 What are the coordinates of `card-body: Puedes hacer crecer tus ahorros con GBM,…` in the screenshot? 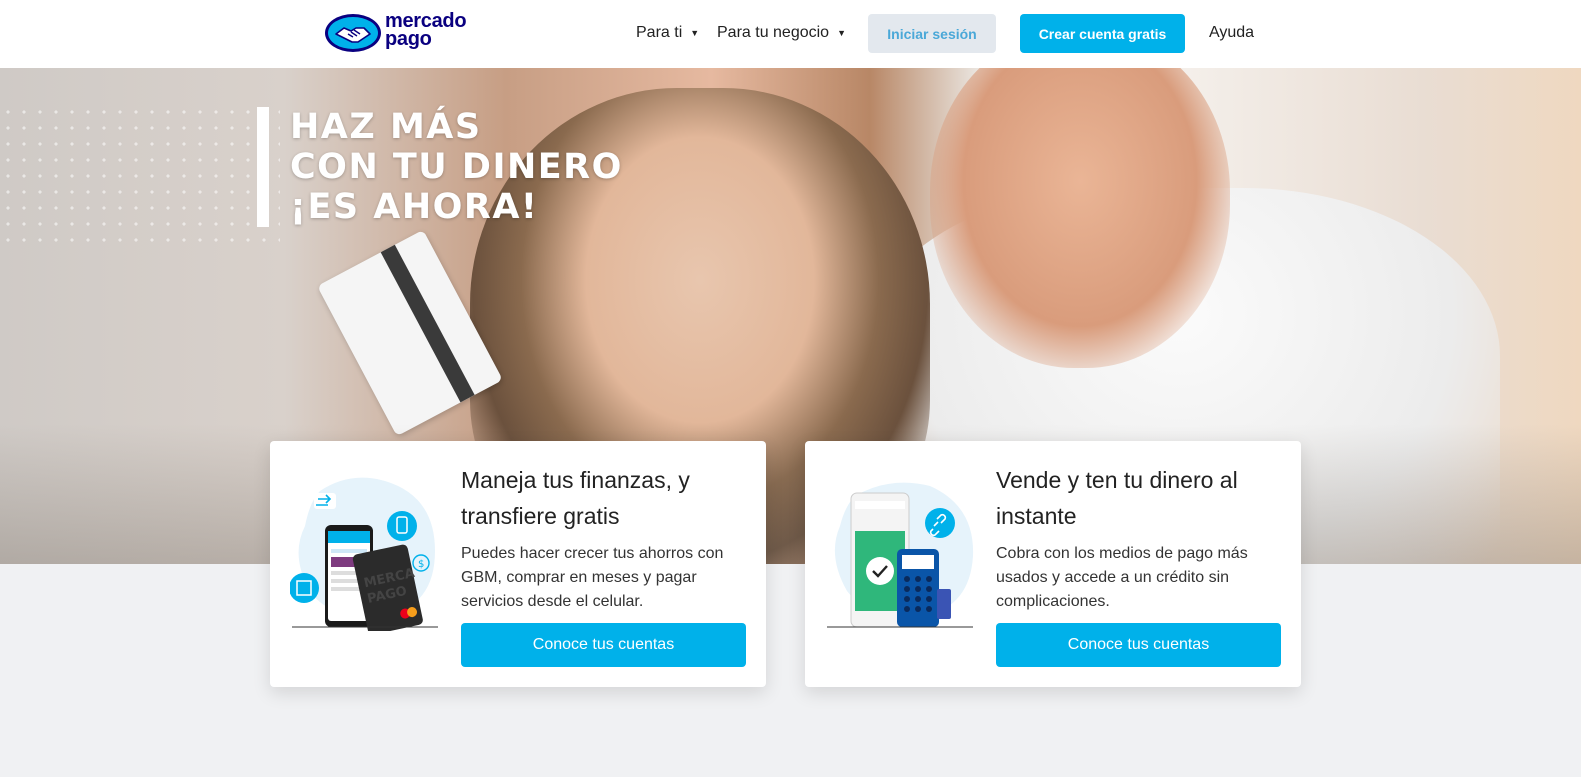 It's located at (592, 577).